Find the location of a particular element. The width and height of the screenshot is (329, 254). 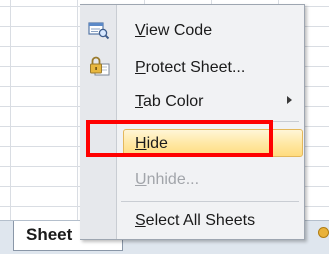

highlight-annotation-box is located at coordinates (179, 138).